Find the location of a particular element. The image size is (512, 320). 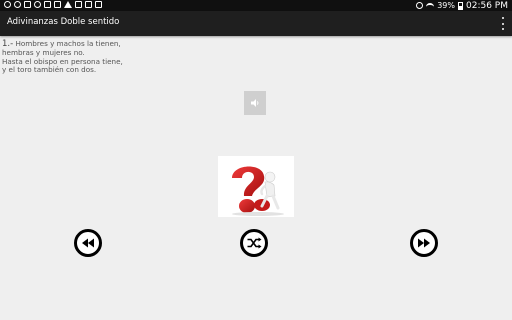

copy-icon is located at coordinates (98, 4).